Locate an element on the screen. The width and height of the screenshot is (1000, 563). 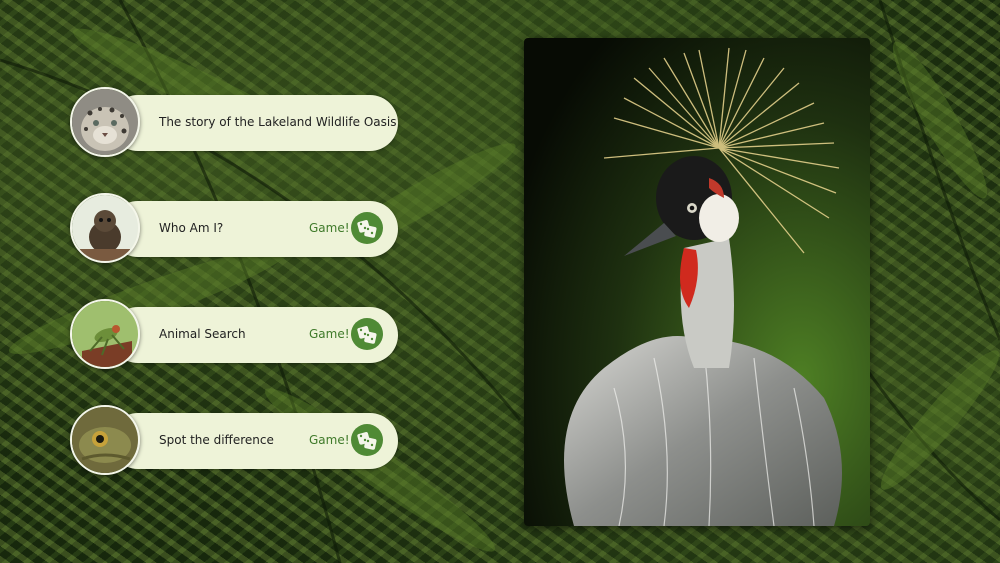
snow-leopard-thumbnail is located at coordinates (105, 122).